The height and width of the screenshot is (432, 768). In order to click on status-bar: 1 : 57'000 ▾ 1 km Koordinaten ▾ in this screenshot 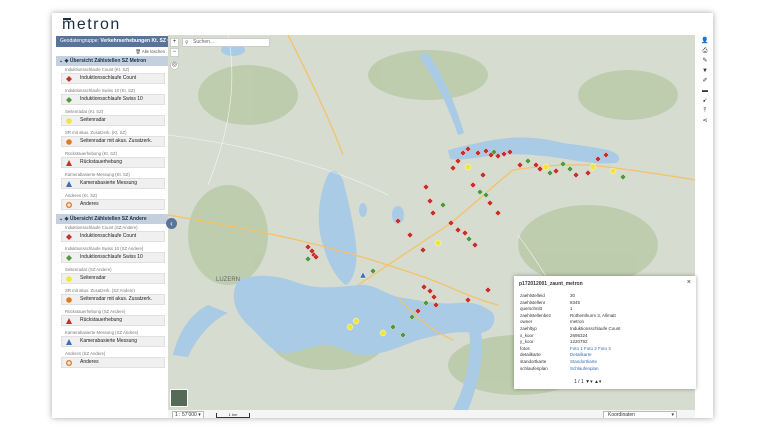, I will do `click(431, 414)`.